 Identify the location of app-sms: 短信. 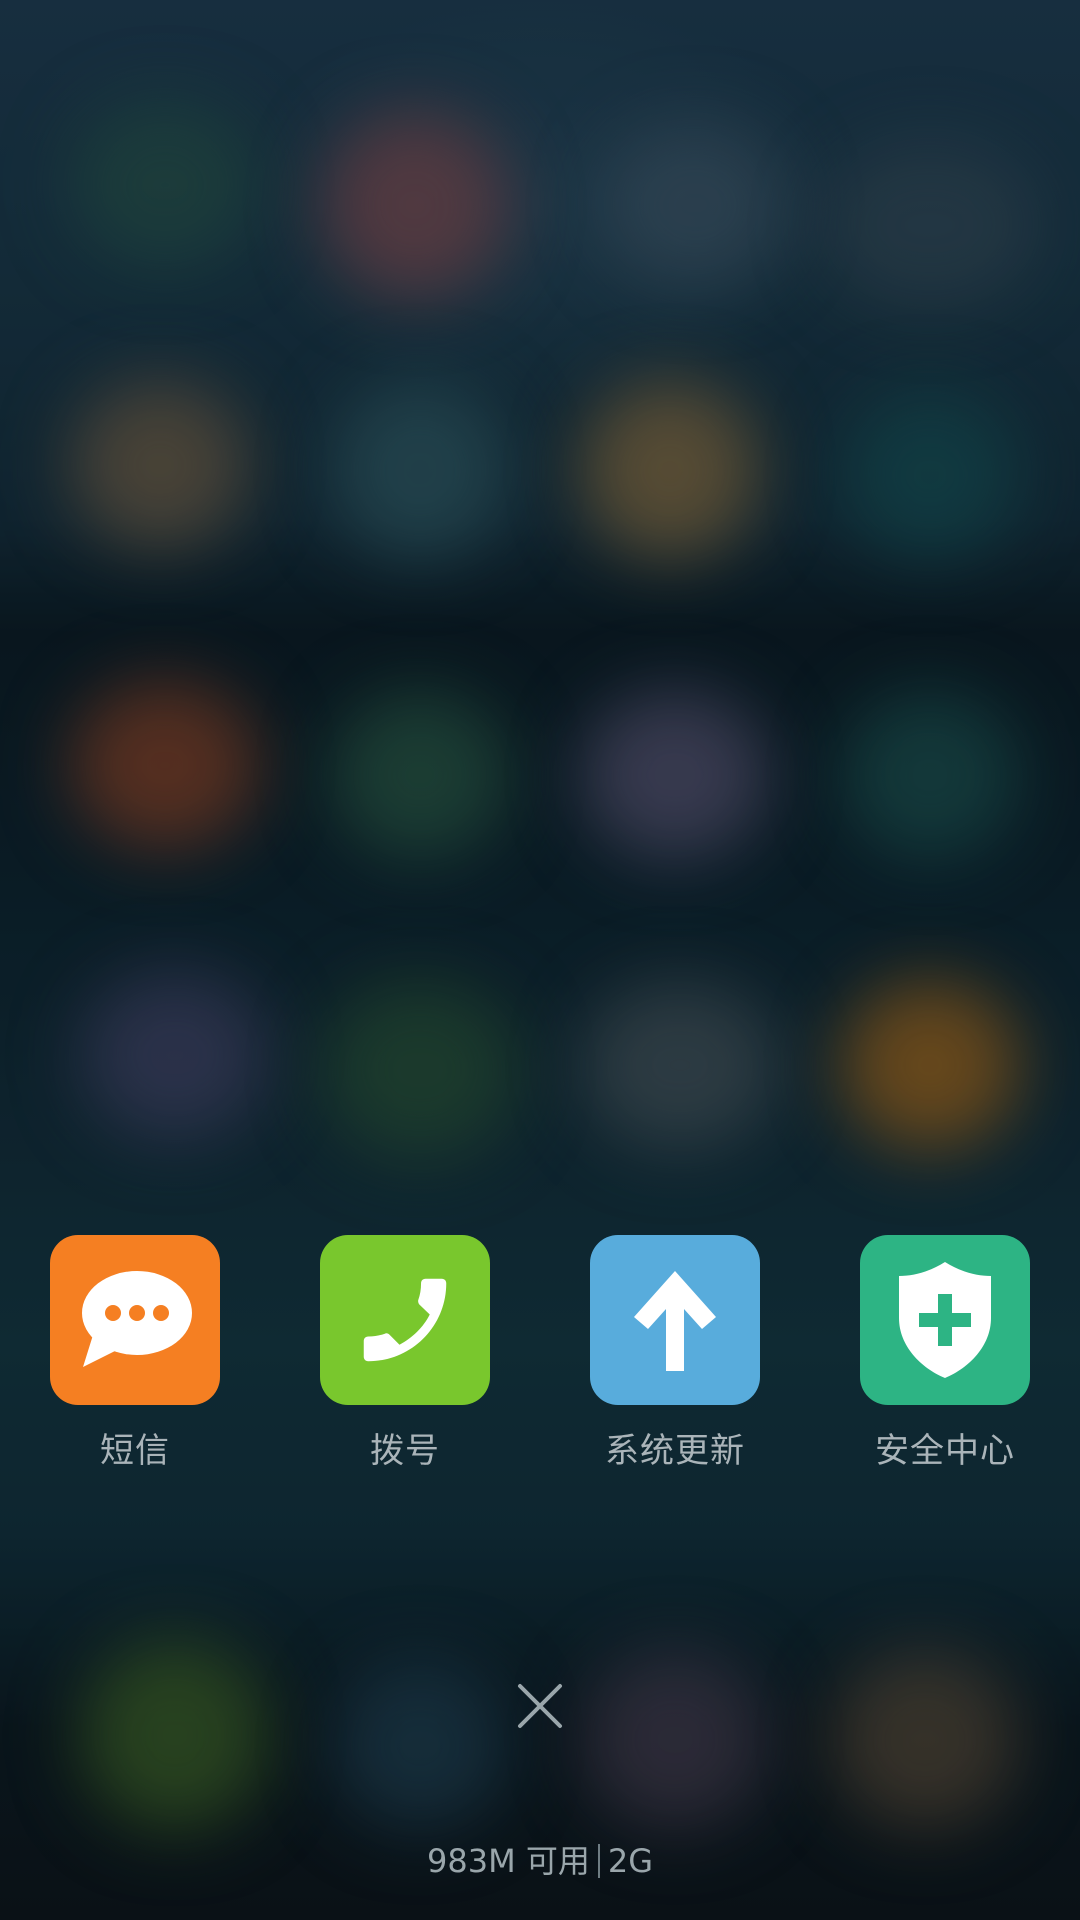
(135, 1353).